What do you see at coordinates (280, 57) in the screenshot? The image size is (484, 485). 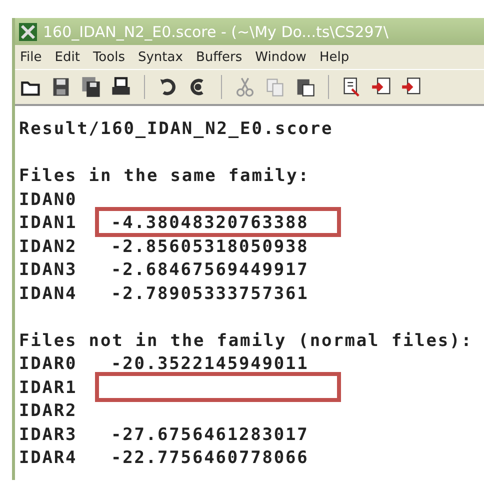 I see `menu-item: Window` at bounding box center [280, 57].